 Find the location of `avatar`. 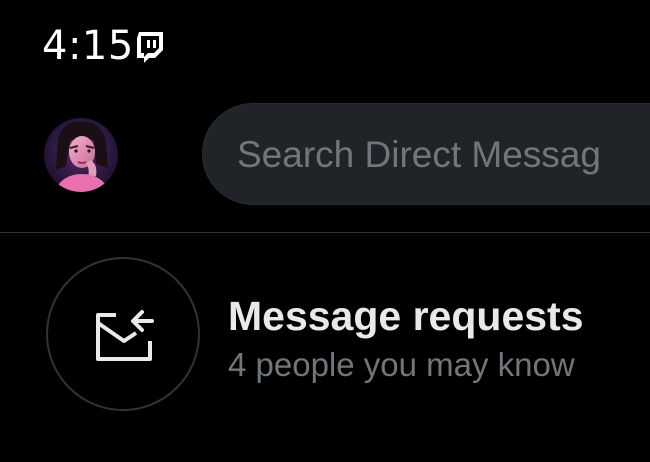

avatar is located at coordinates (81, 155).